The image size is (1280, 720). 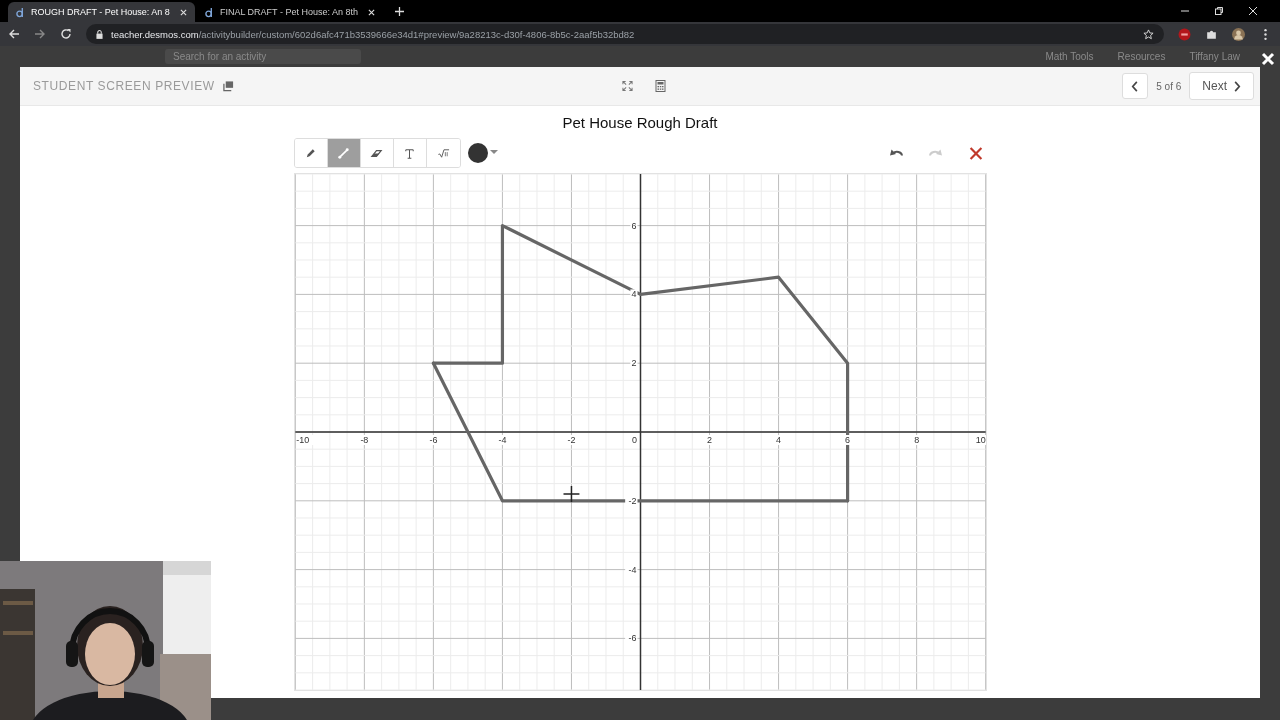 I want to click on url-text: teacher.desmos.com/activitybuilder/custom/602d6afc471b3539666e34d1#preview/9a28213c-d30f-4806-8b5c-2aaf5b32bd82, so click(x=373, y=34).